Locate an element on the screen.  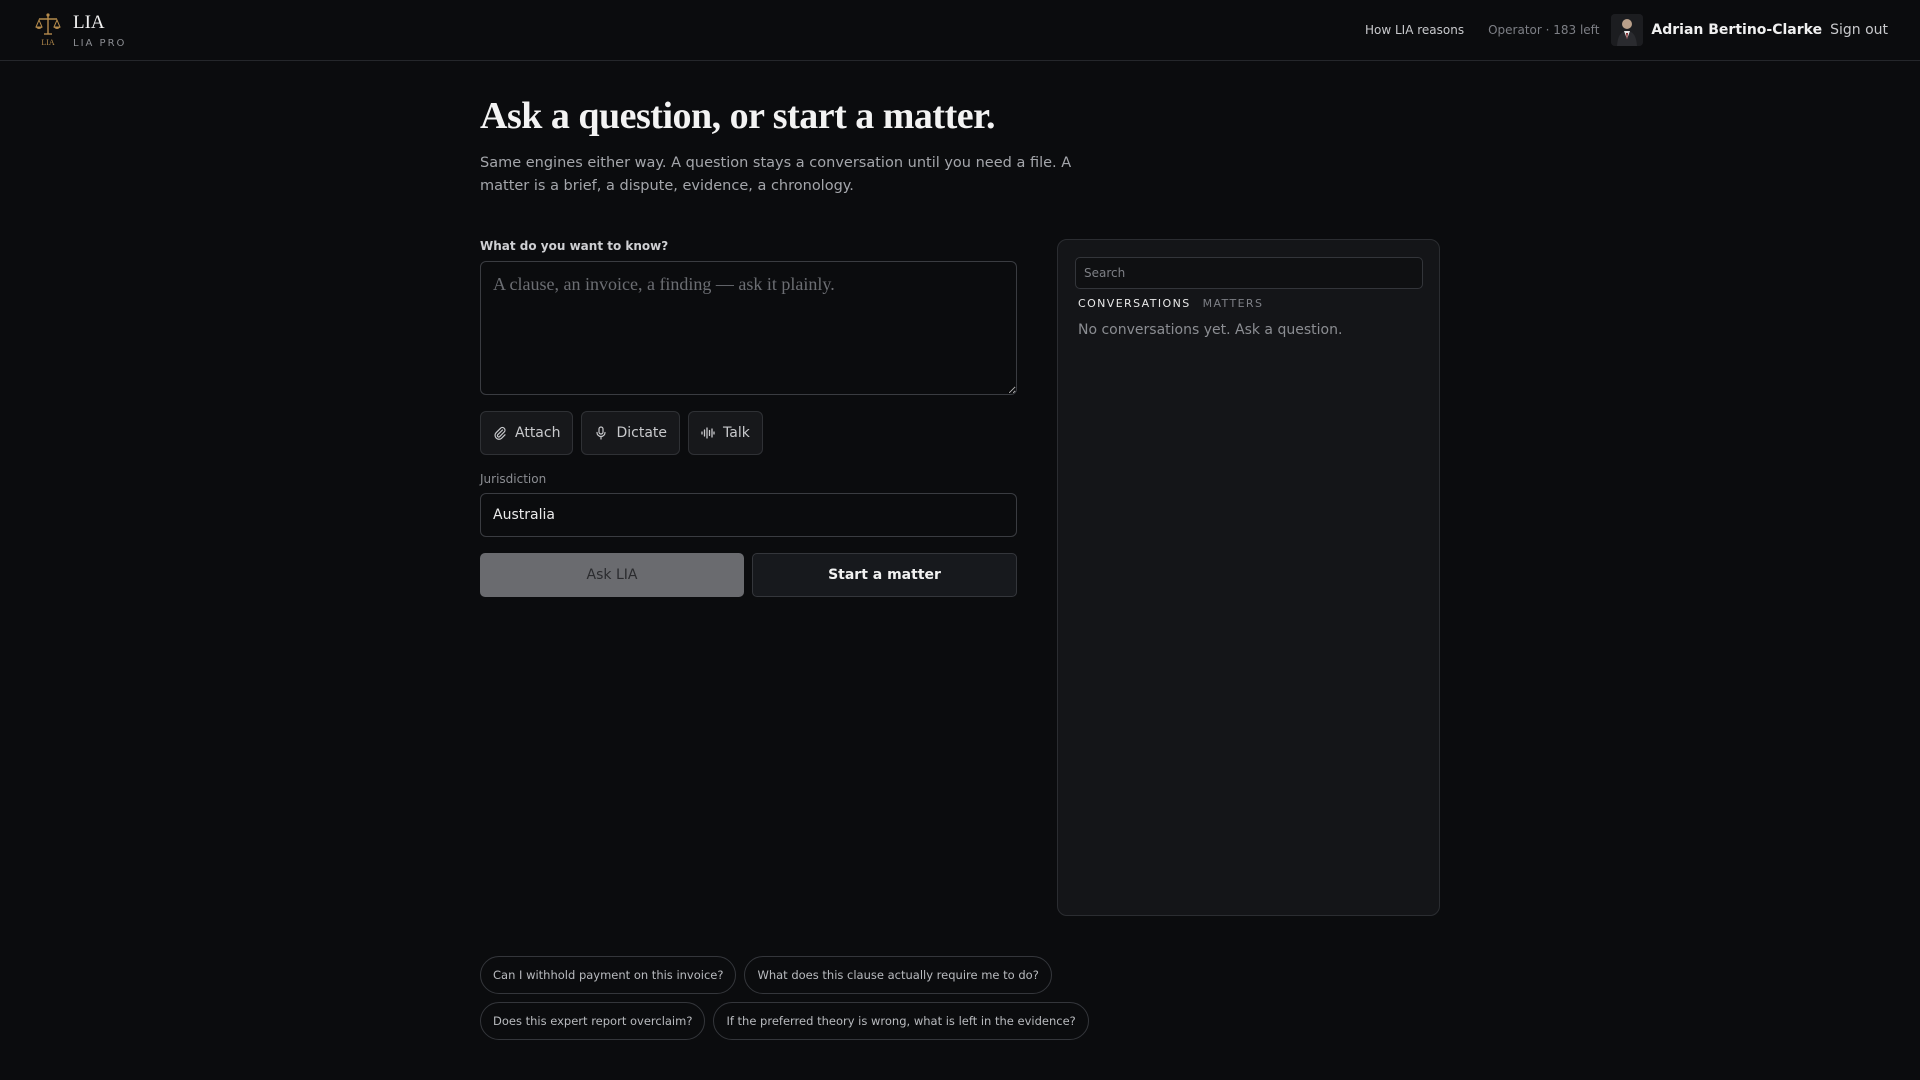
history-tabs: CONVERSATIONS MATTERS is located at coordinates (1176, 303).